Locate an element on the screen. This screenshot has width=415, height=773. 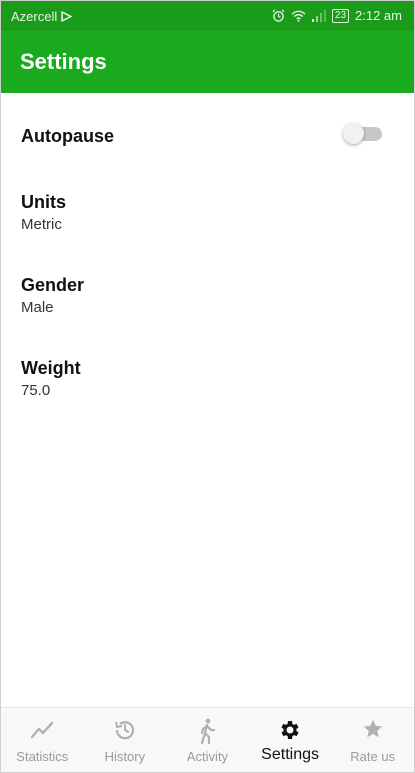
trend-line-icon is located at coordinates (42, 730).